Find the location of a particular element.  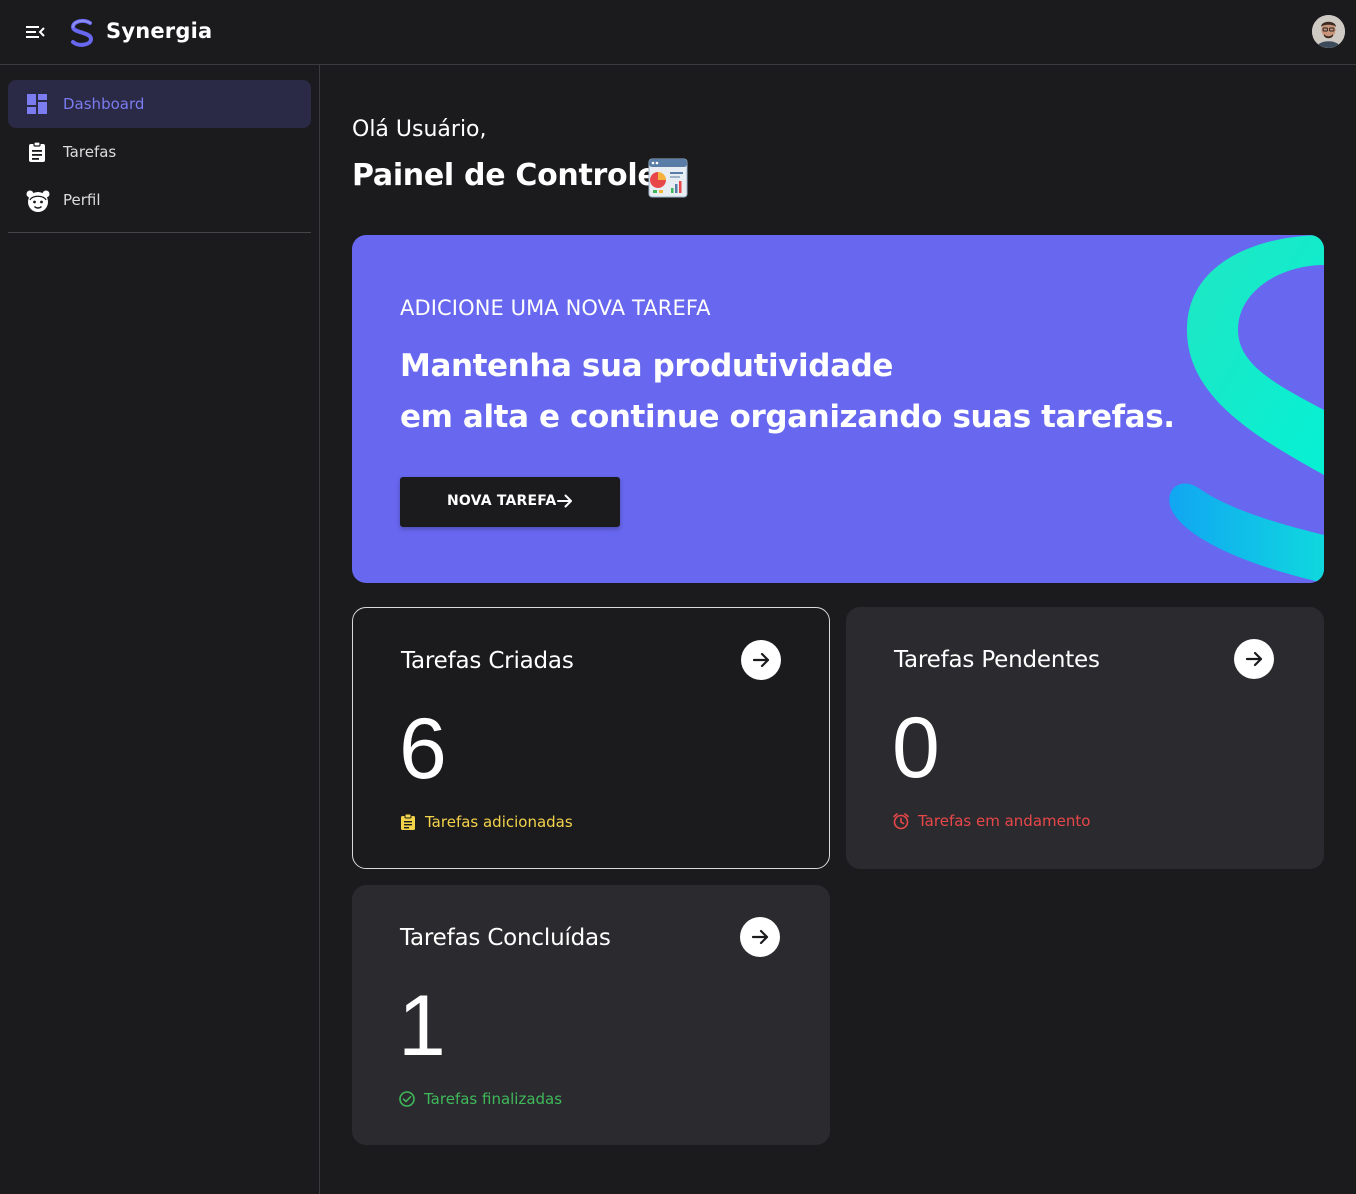

card-title: Tarefas Criadas is located at coordinates (487, 661).